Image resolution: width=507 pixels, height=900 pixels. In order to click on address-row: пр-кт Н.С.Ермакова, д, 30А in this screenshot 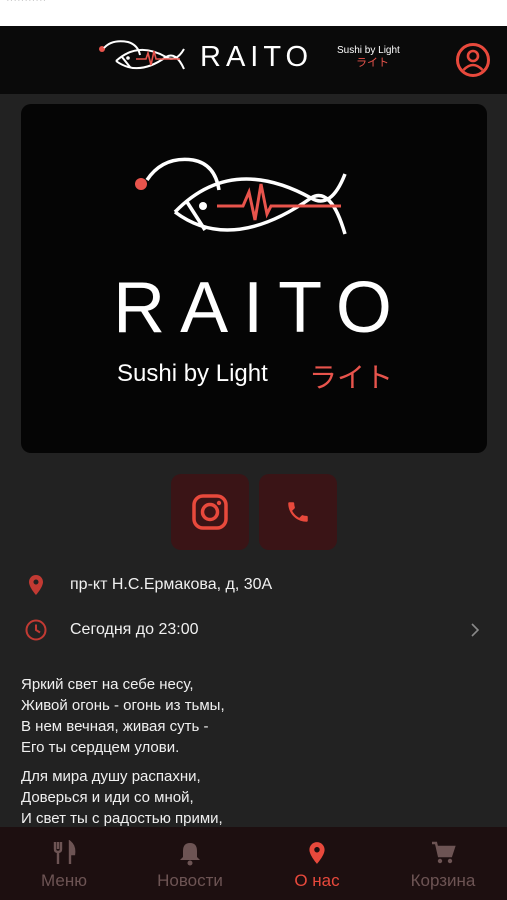, I will do `click(253, 585)`.